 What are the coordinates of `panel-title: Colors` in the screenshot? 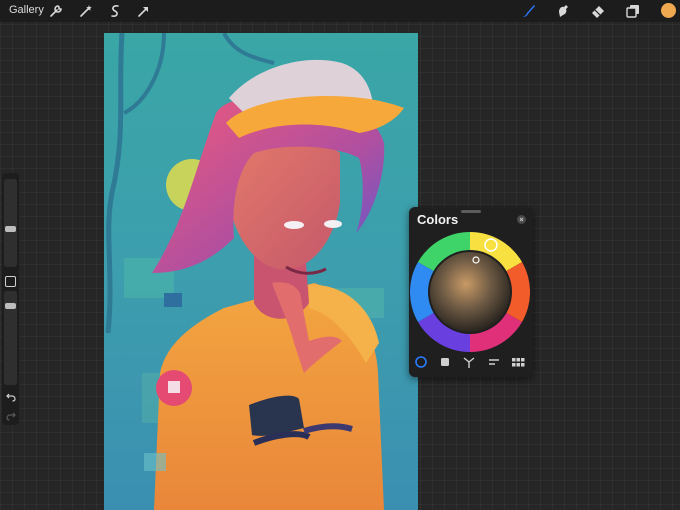 It's located at (438, 219).